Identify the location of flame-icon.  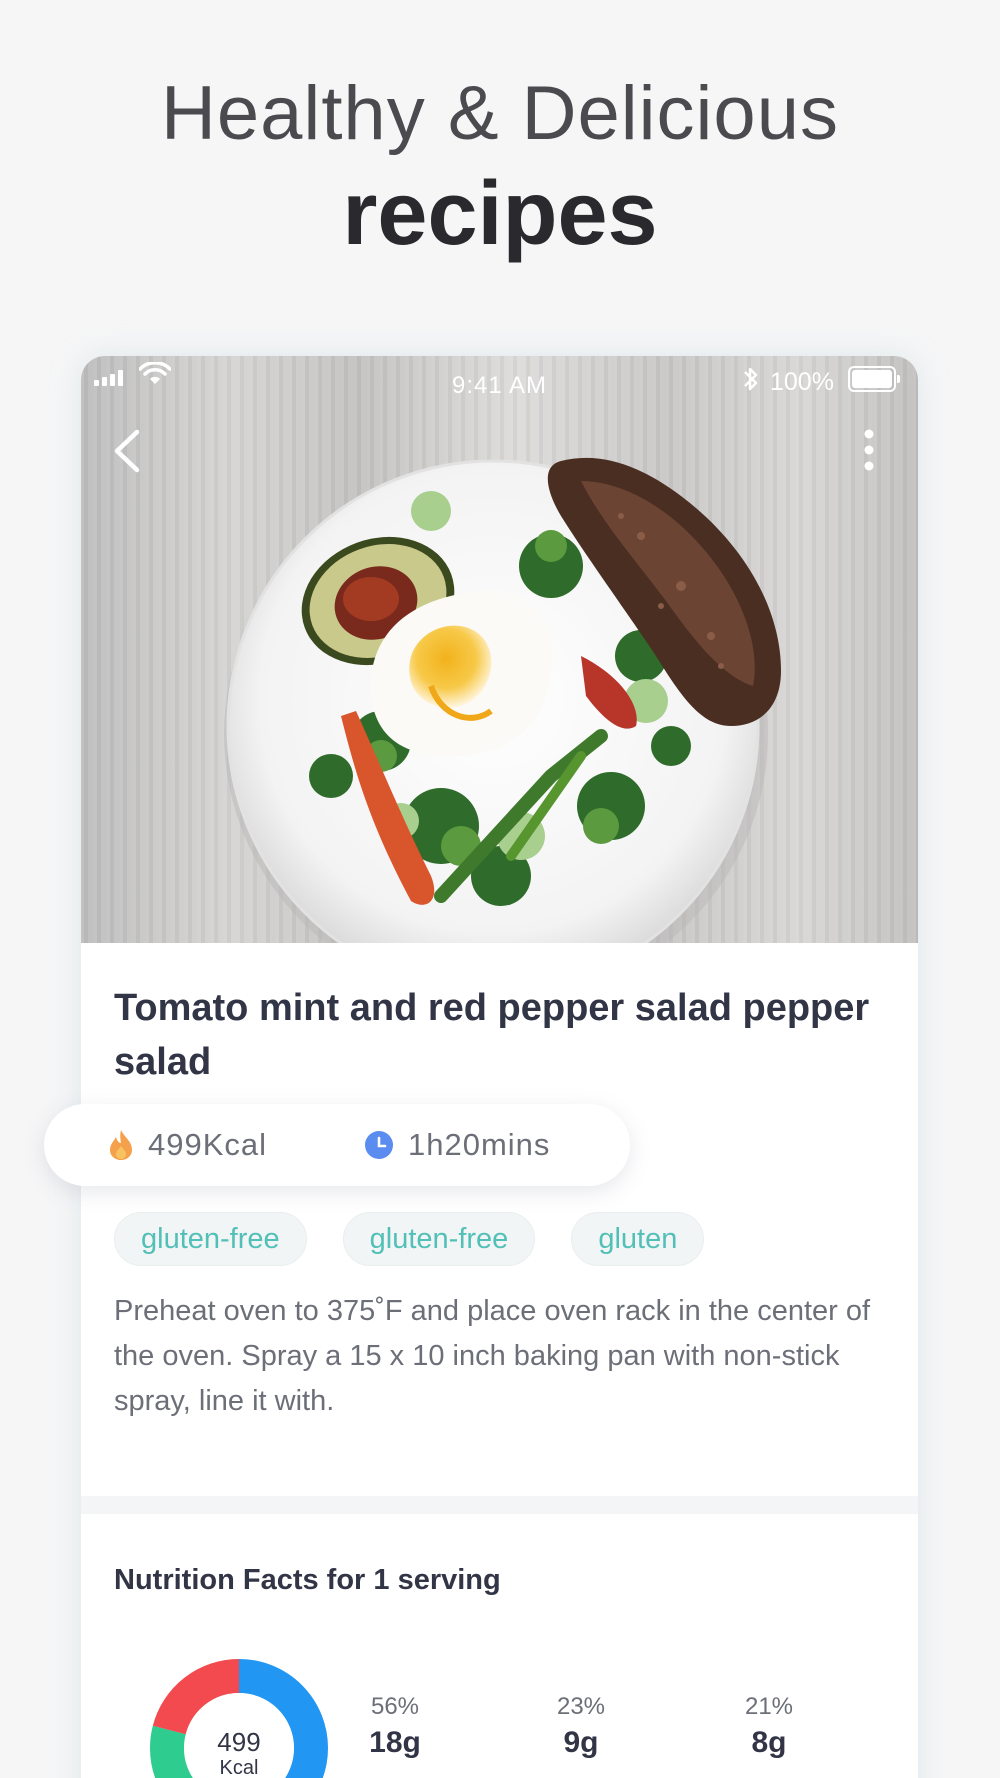
(121, 1145).